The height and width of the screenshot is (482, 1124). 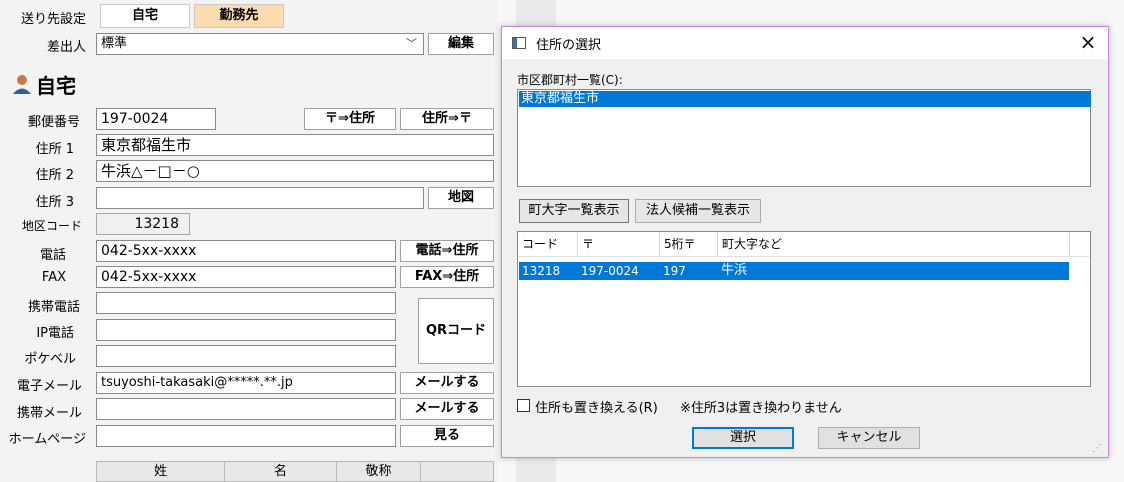 What do you see at coordinates (447, 436) in the screenshot?
I see `view-homepage-button: 見る` at bounding box center [447, 436].